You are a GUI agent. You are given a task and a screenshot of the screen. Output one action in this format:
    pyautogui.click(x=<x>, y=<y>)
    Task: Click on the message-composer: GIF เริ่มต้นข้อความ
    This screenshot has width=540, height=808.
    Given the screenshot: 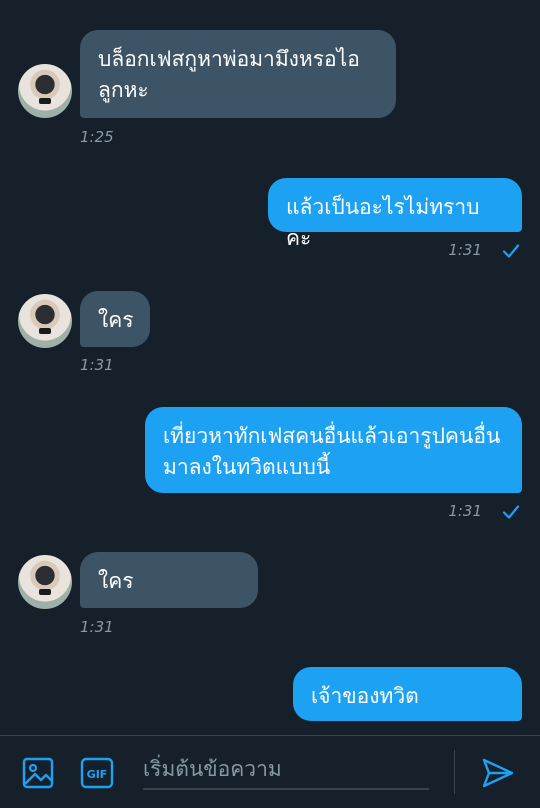 What is the action you would take?
    pyautogui.click(x=270, y=771)
    